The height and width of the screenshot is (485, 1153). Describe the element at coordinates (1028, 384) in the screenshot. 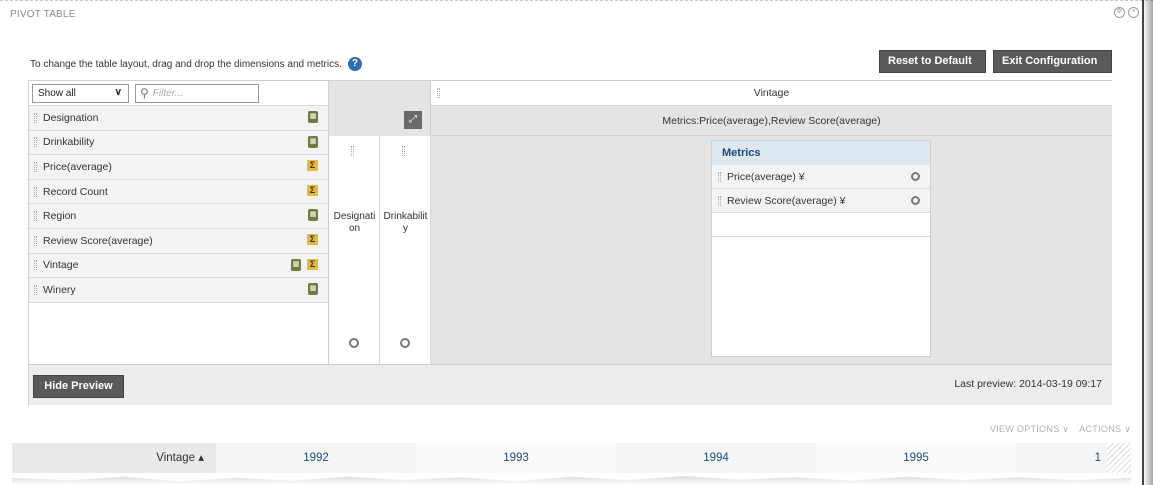

I see `last-preview-timestamp: Last preview: 2014-03-19 09:17` at that location.